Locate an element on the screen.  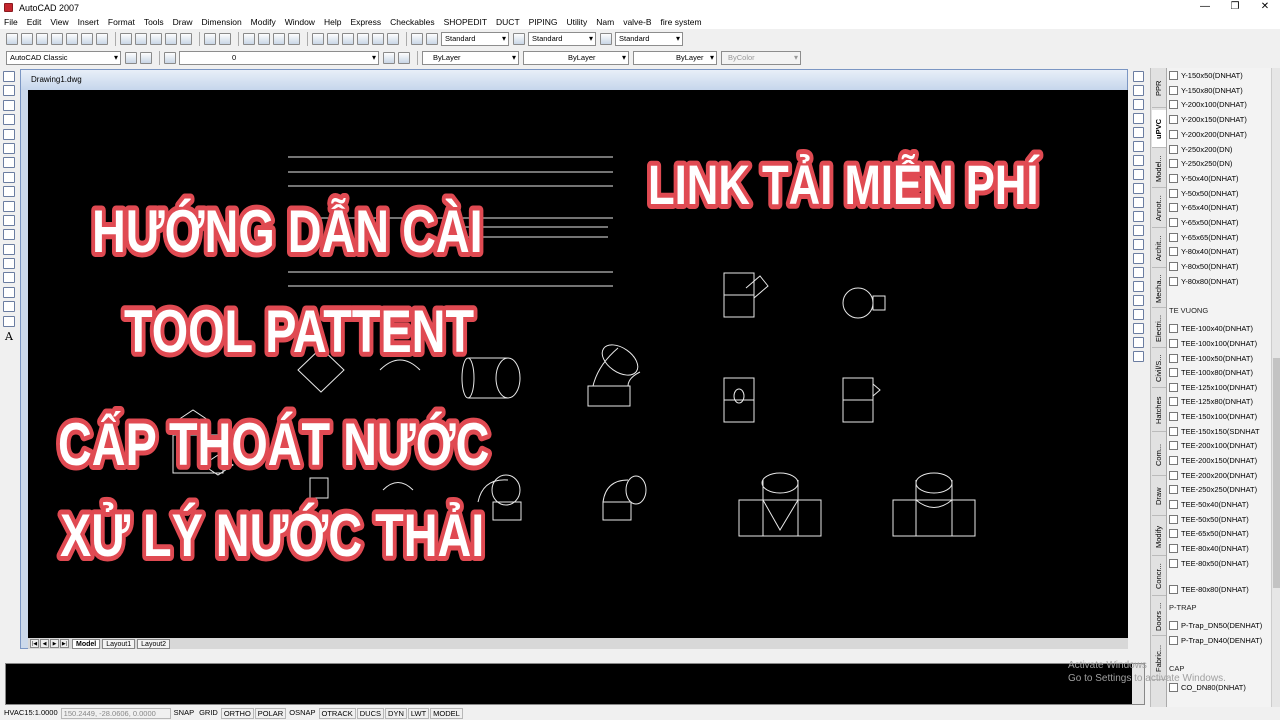
menu-item-nam: Nam is located at coordinates (605, 22).